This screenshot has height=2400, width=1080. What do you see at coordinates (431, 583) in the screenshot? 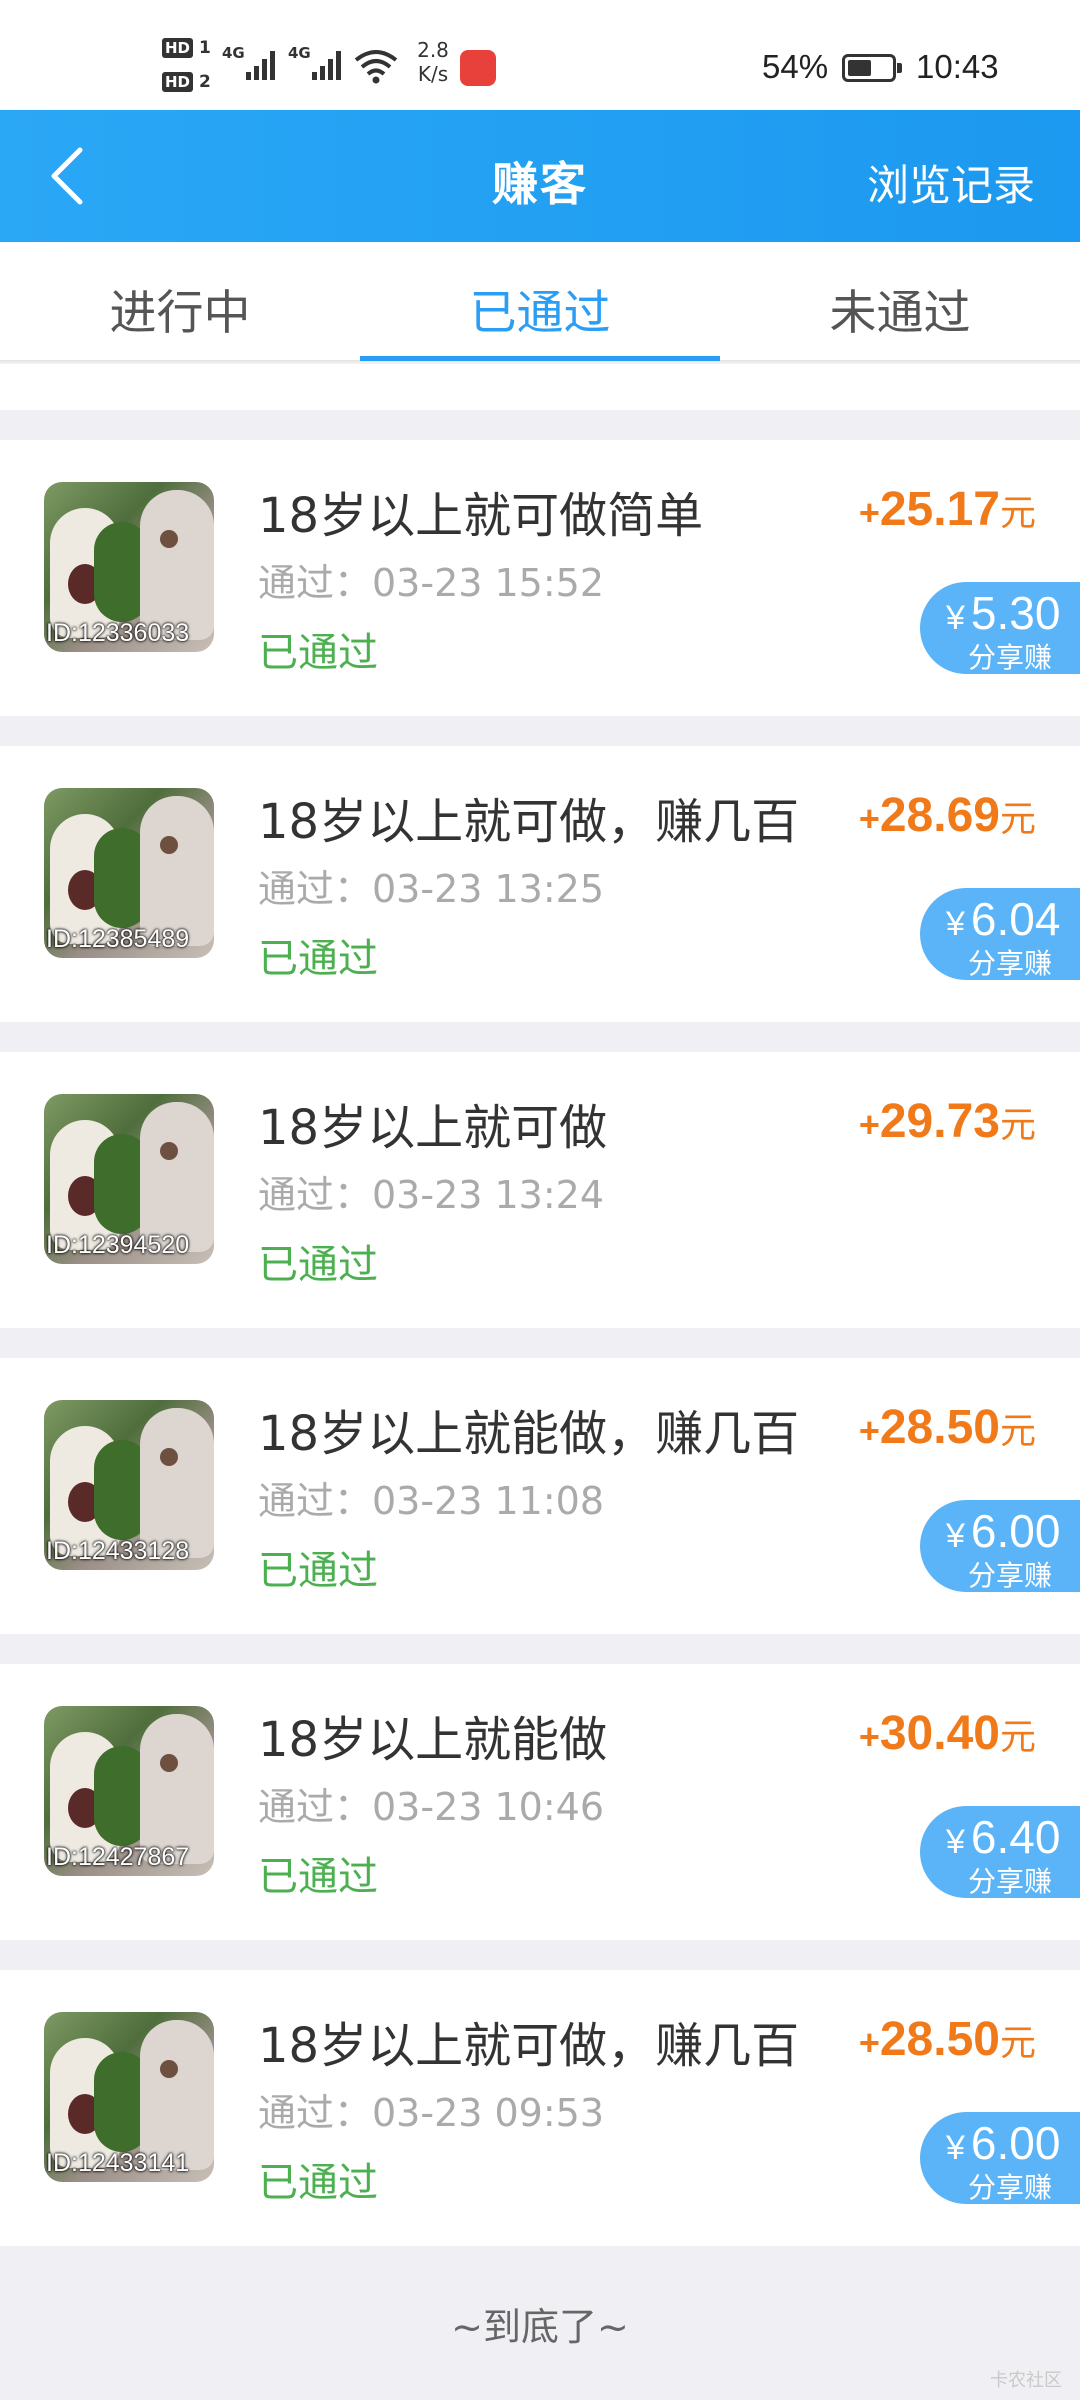
I see `task-approved-time: 通过：03-23 15:52` at bounding box center [431, 583].